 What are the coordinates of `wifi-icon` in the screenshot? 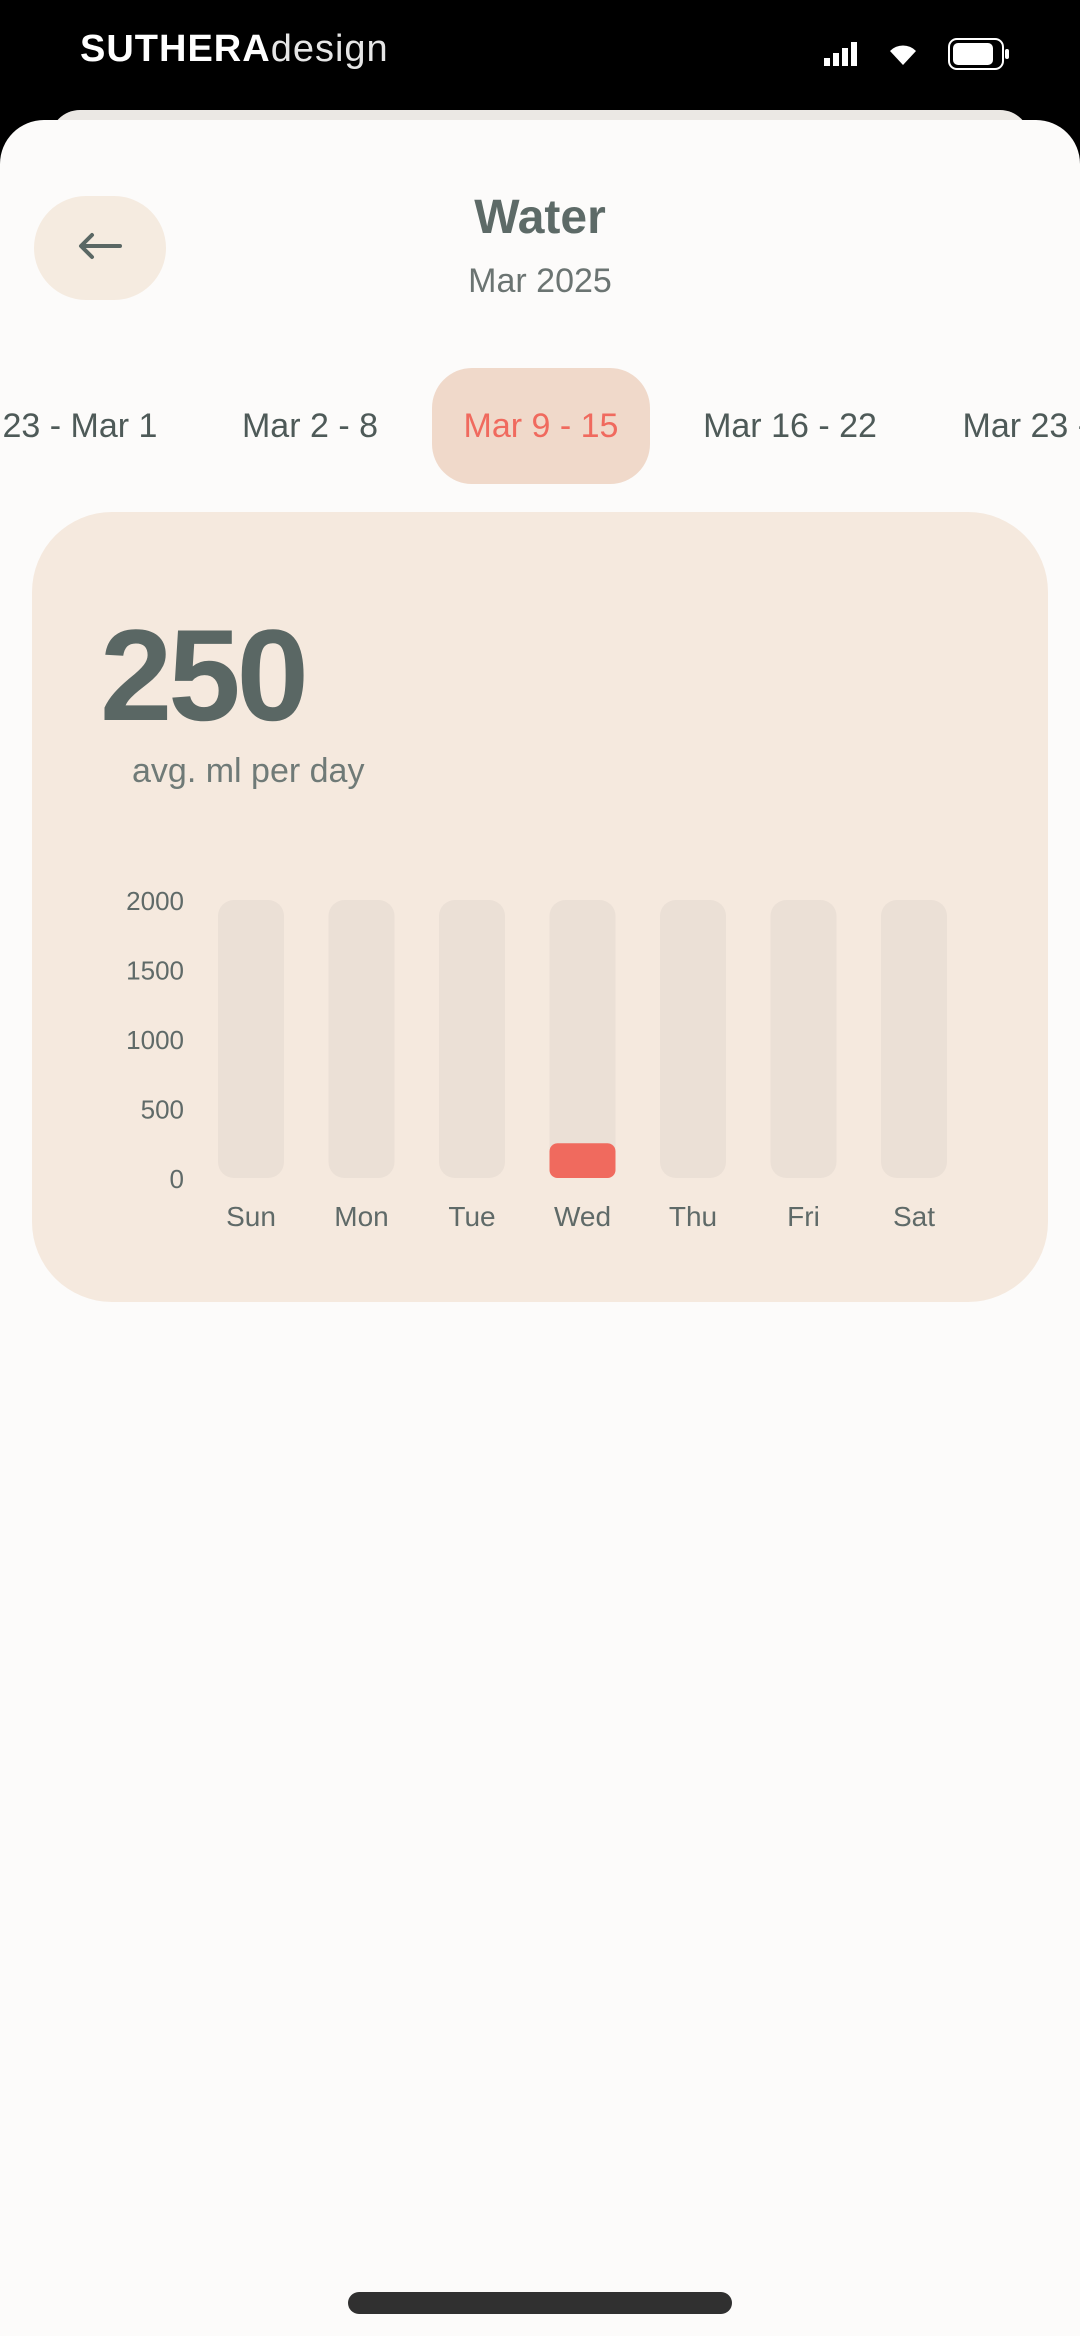 It's located at (903, 54).